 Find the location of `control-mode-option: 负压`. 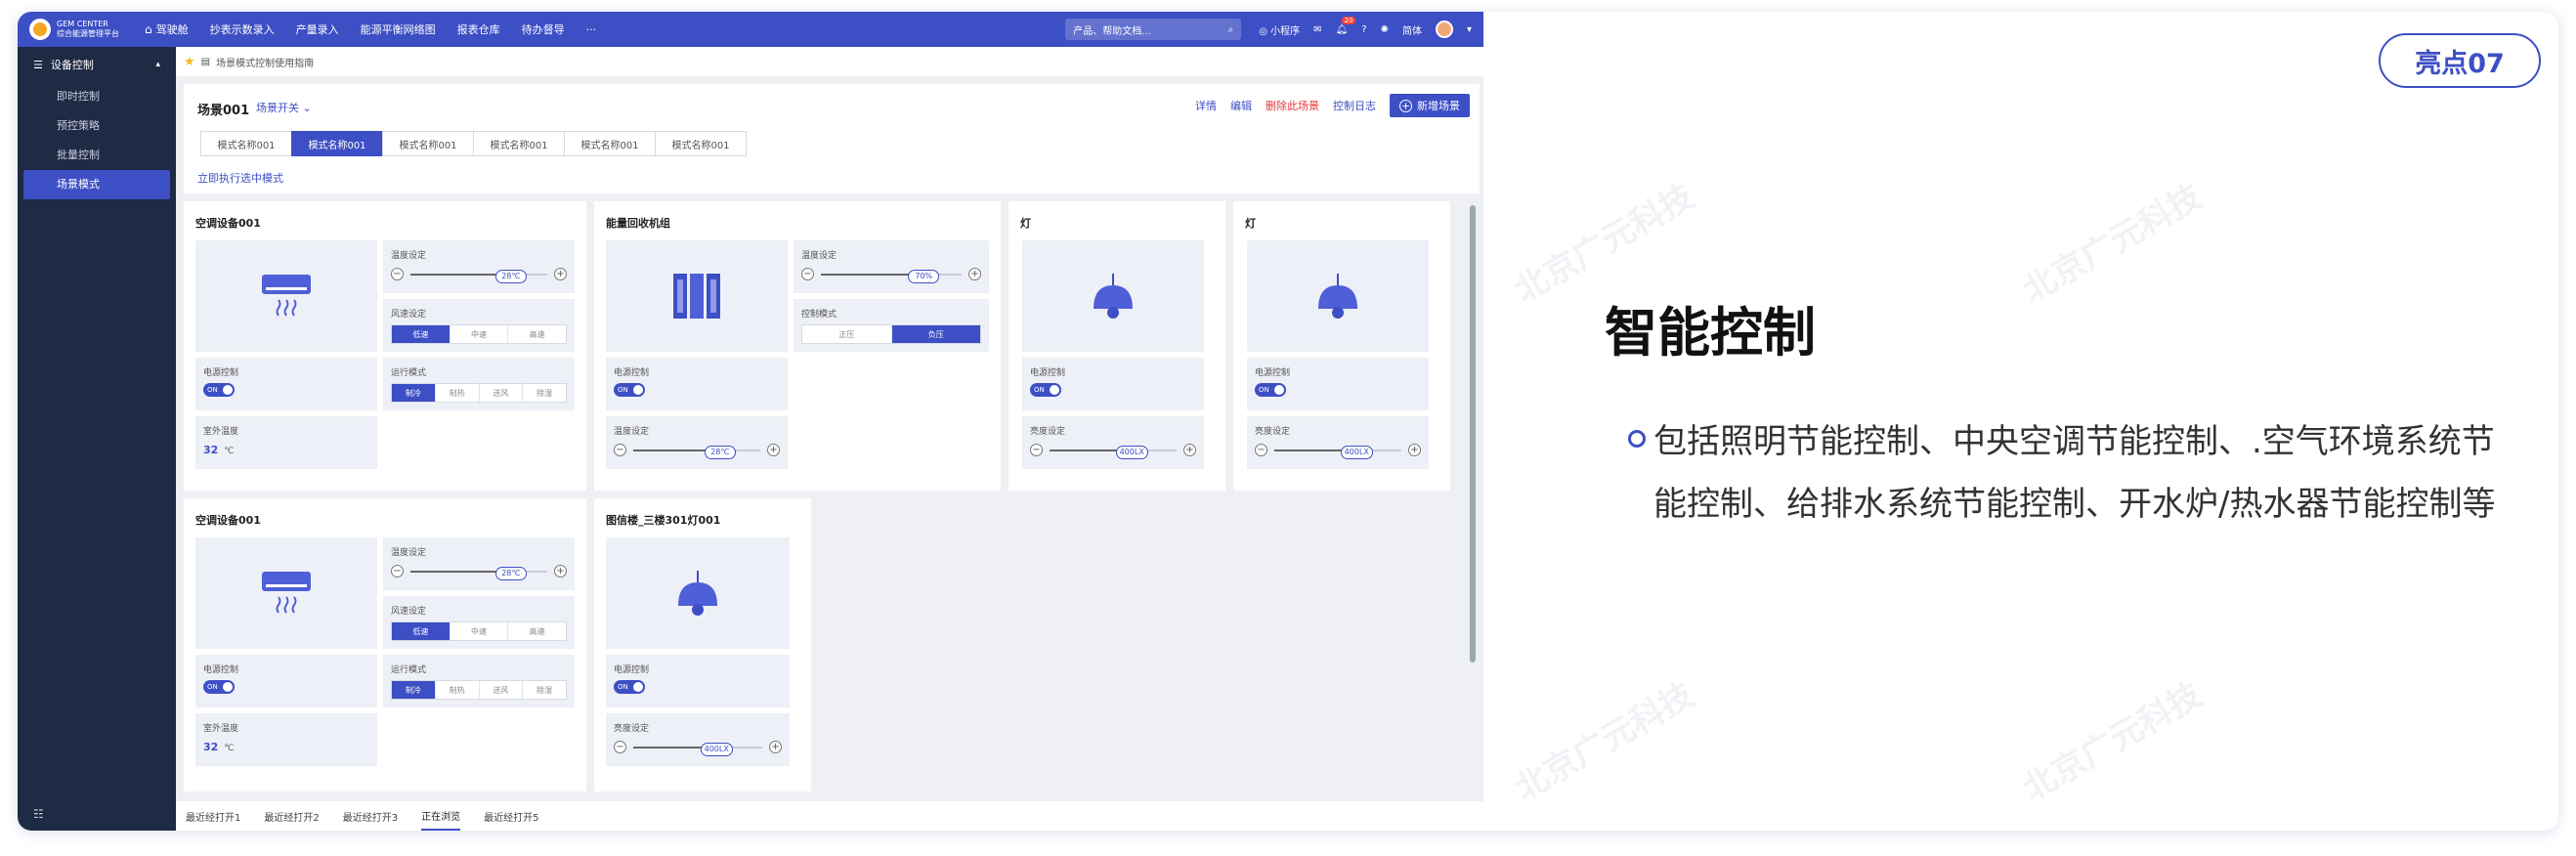

control-mode-option: 负压 is located at coordinates (936, 334).